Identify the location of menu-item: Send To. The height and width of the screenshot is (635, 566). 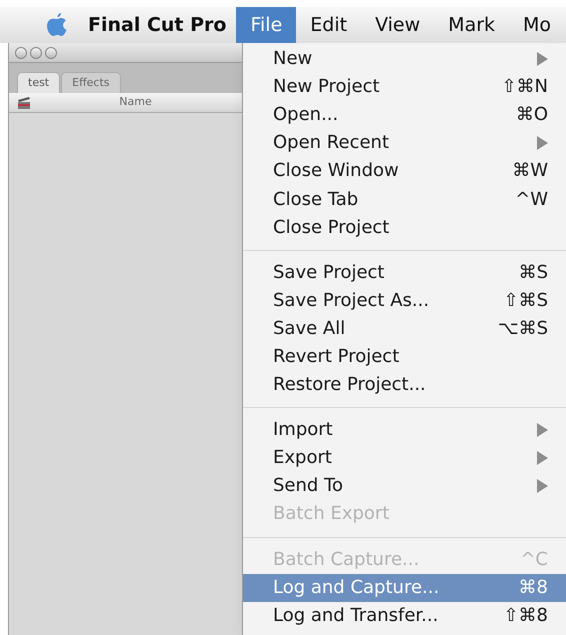
(404, 486).